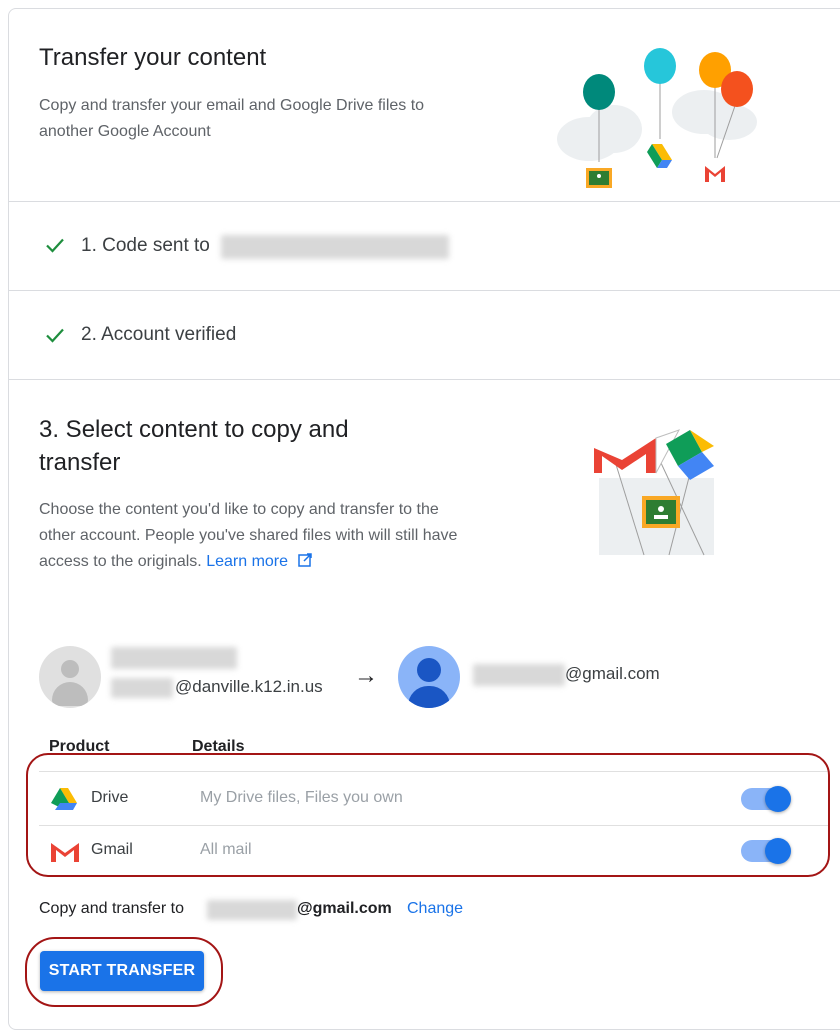 The image size is (840, 1030). What do you see at coordinates (142, 688) in the screenshot?
I see `redacted-source-user` at bounding box center [142, 688].